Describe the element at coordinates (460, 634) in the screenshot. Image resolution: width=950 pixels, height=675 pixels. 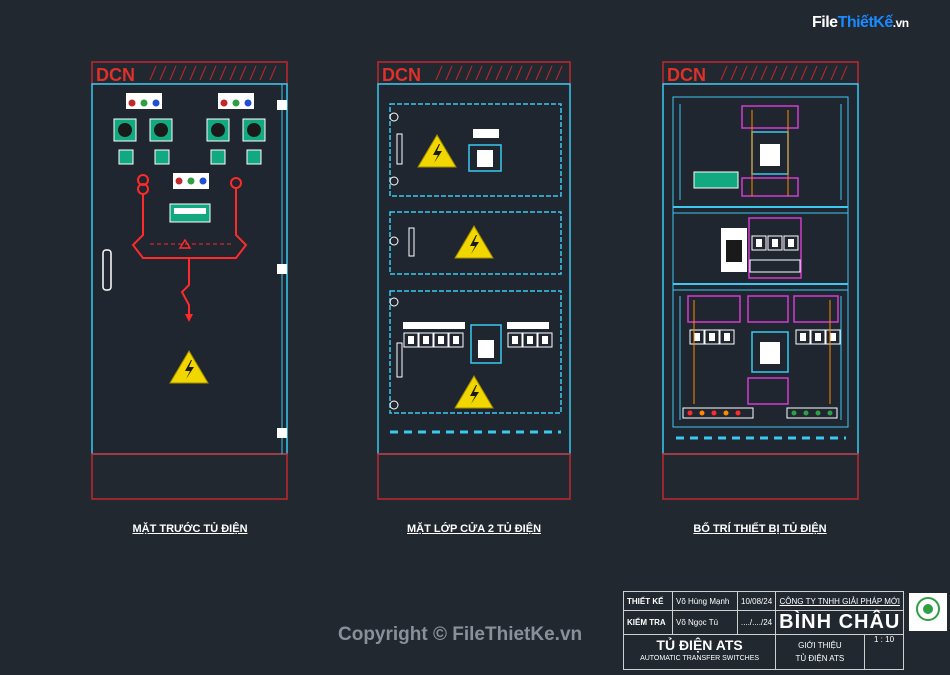
I see `copyright-watermark: Copyright © FileThietKe.vn` at that location.